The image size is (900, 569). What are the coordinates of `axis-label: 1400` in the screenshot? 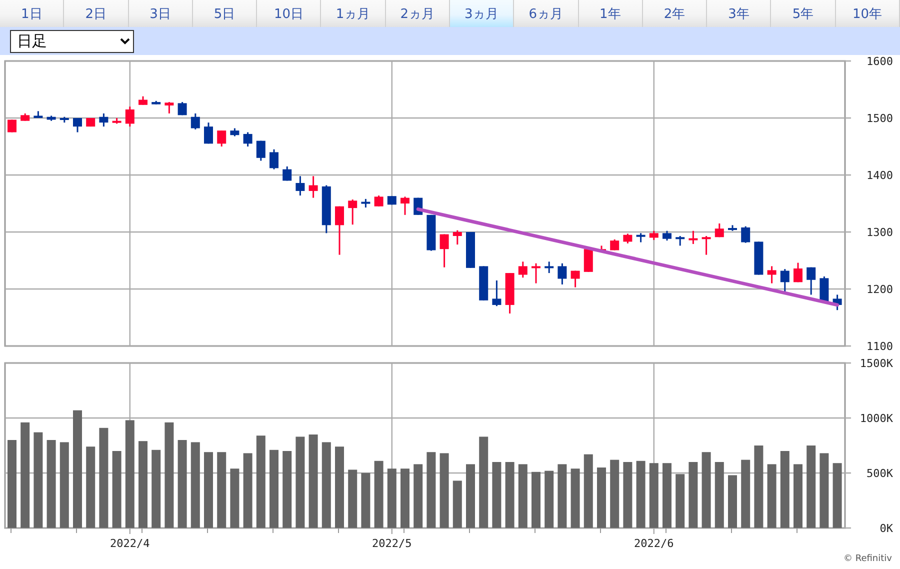 It's located at (879, 175).